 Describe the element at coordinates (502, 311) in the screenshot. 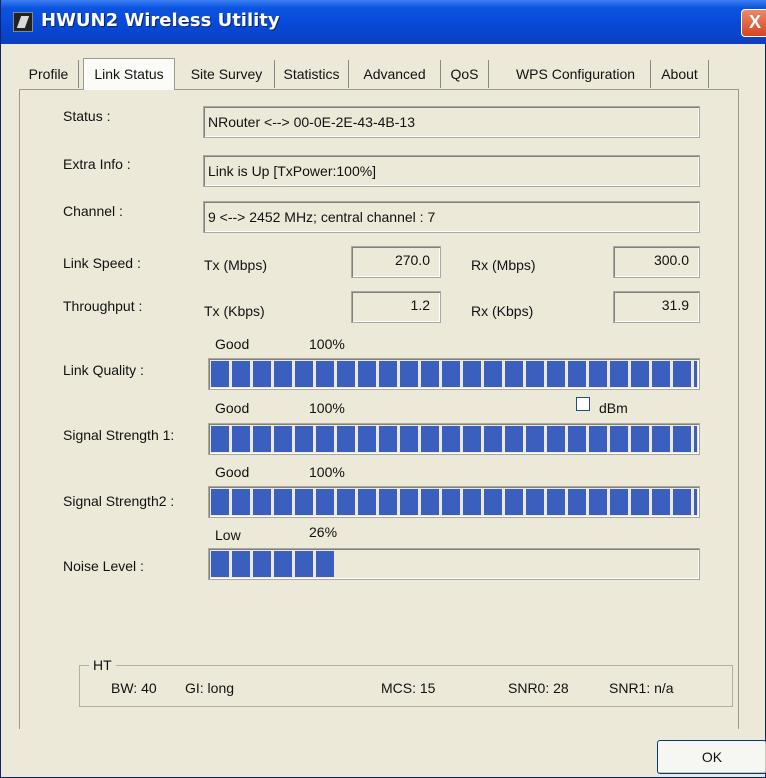

I see `throughput-rx-label: Rx (Kbps)` at that location.